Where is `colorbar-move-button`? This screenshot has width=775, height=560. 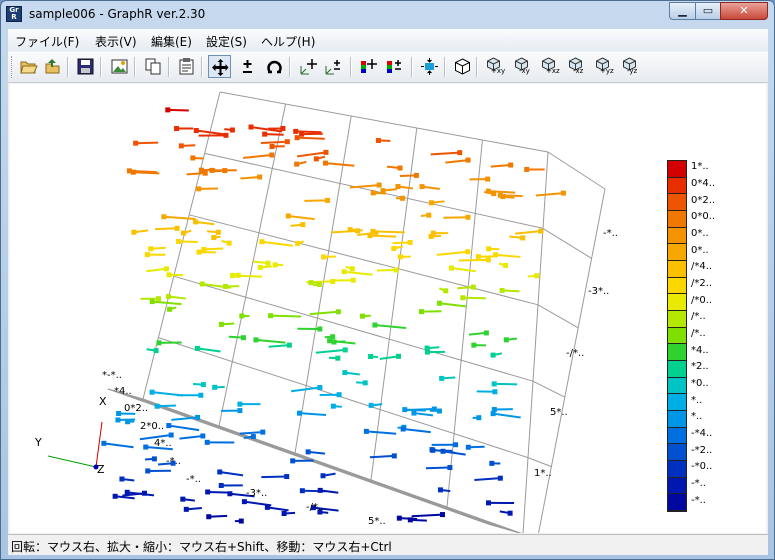
colorbar-move-button is located at coordinates (368, 66).